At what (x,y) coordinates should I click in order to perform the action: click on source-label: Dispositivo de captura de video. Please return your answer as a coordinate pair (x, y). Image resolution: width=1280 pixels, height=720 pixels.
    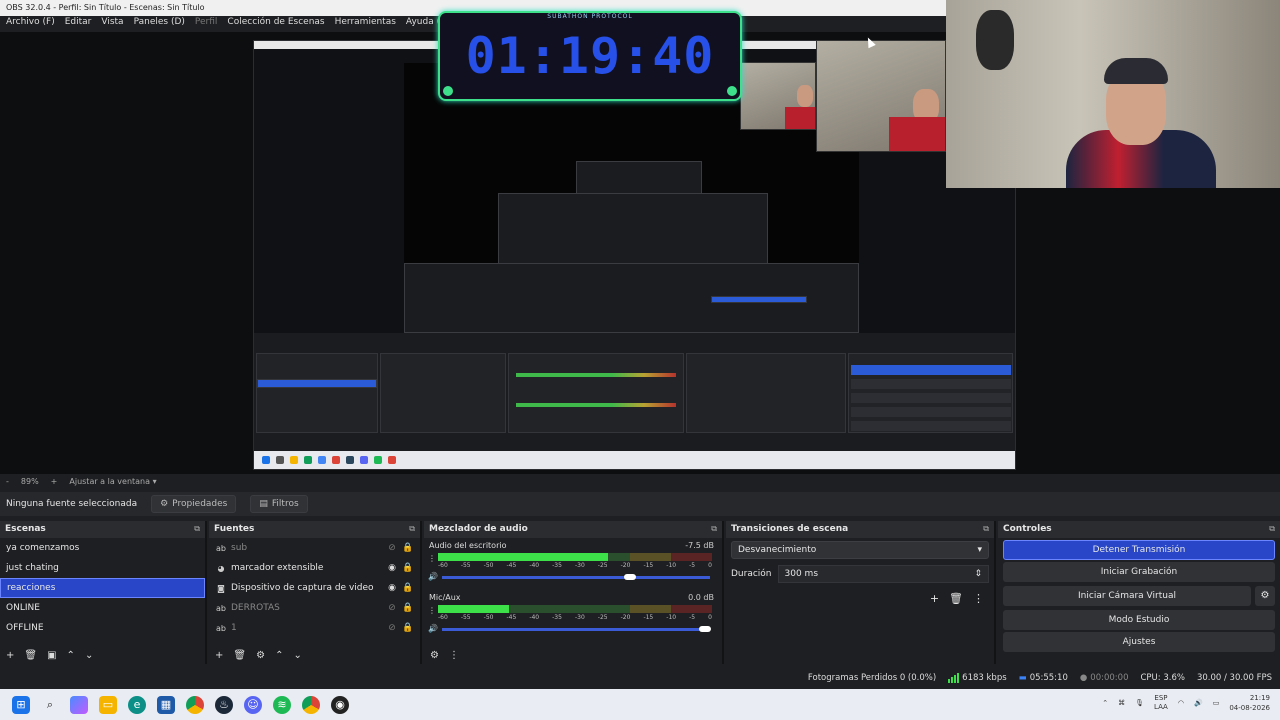
    Looking at the image, I should click on (302, 588).